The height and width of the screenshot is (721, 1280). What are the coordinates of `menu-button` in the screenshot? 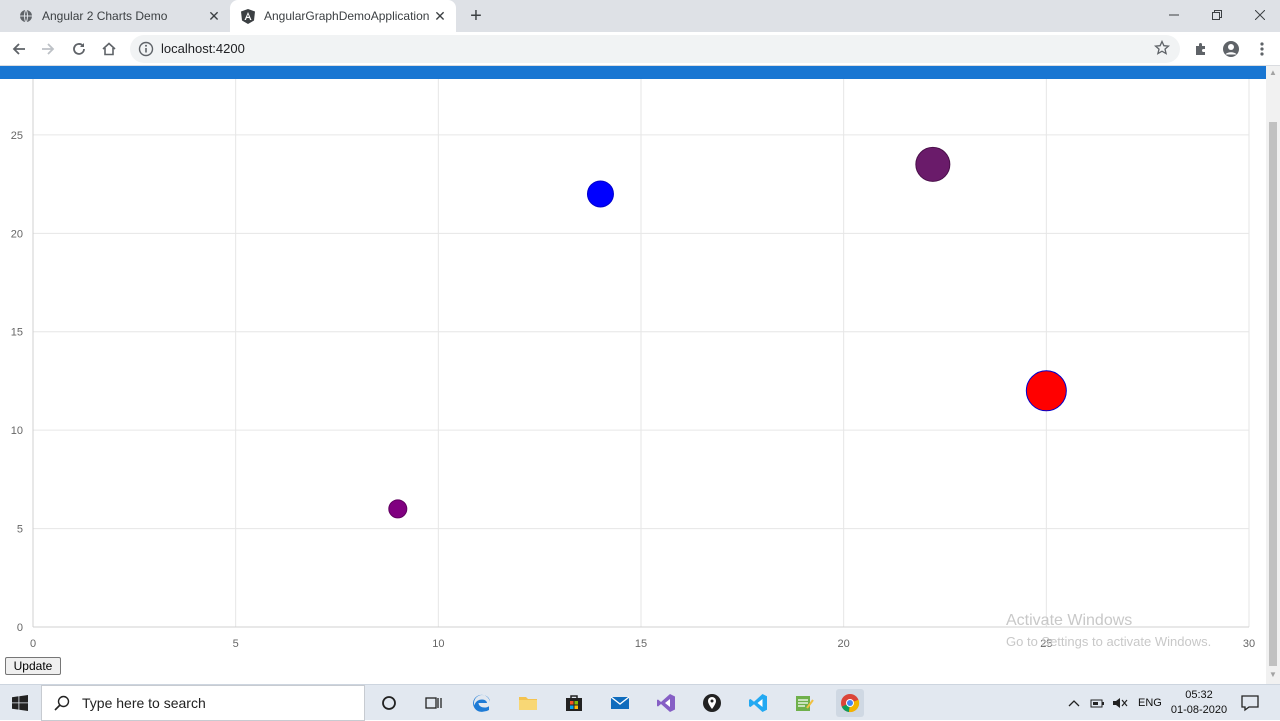 It's located at (1262, 49).